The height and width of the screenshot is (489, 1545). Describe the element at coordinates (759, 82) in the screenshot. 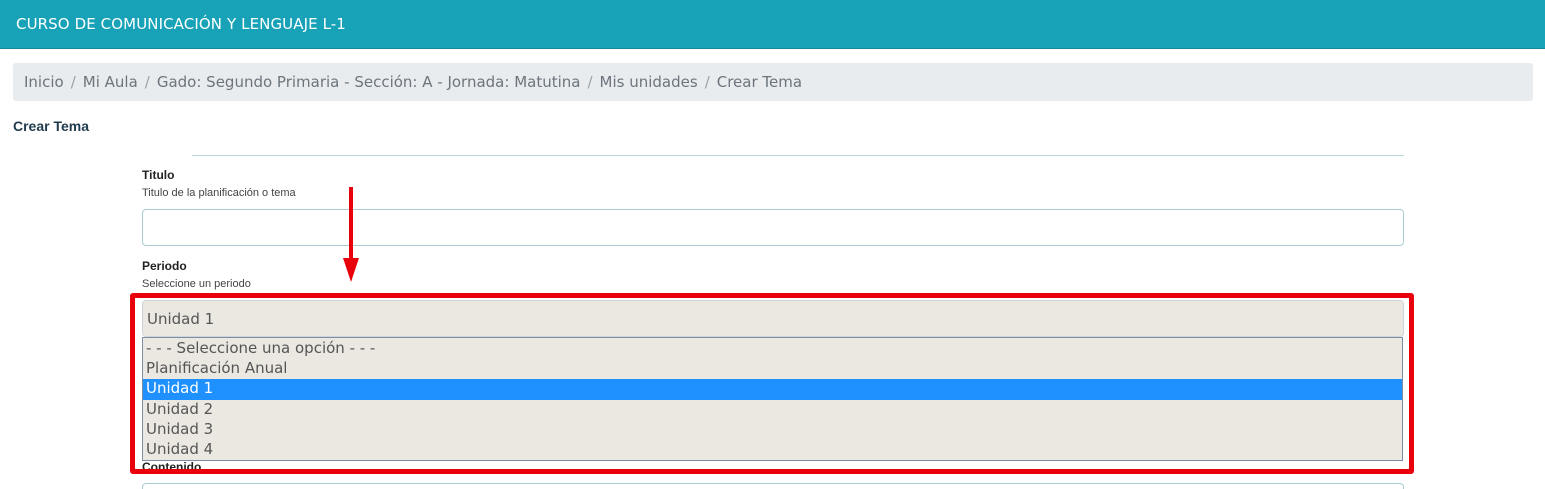

I see `breadcrumb-crear-tema: Crear Tema` at that location.